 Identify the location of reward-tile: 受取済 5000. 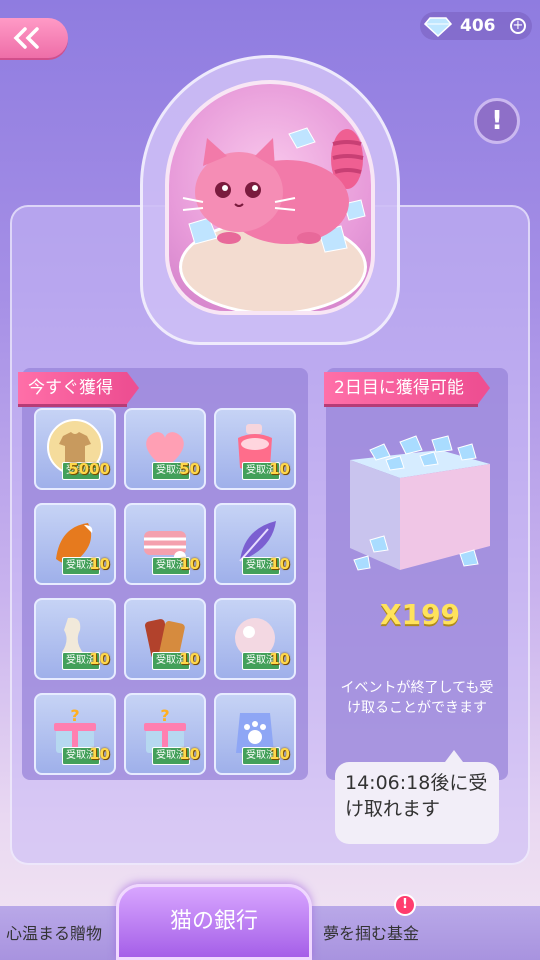
(75, 449).